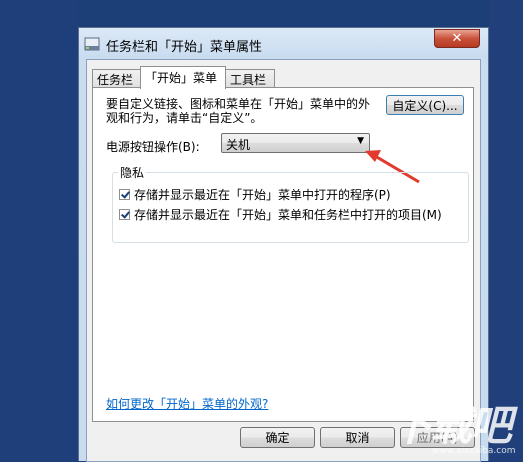  I want to click on ok-button: 确定, so click(277, 437).